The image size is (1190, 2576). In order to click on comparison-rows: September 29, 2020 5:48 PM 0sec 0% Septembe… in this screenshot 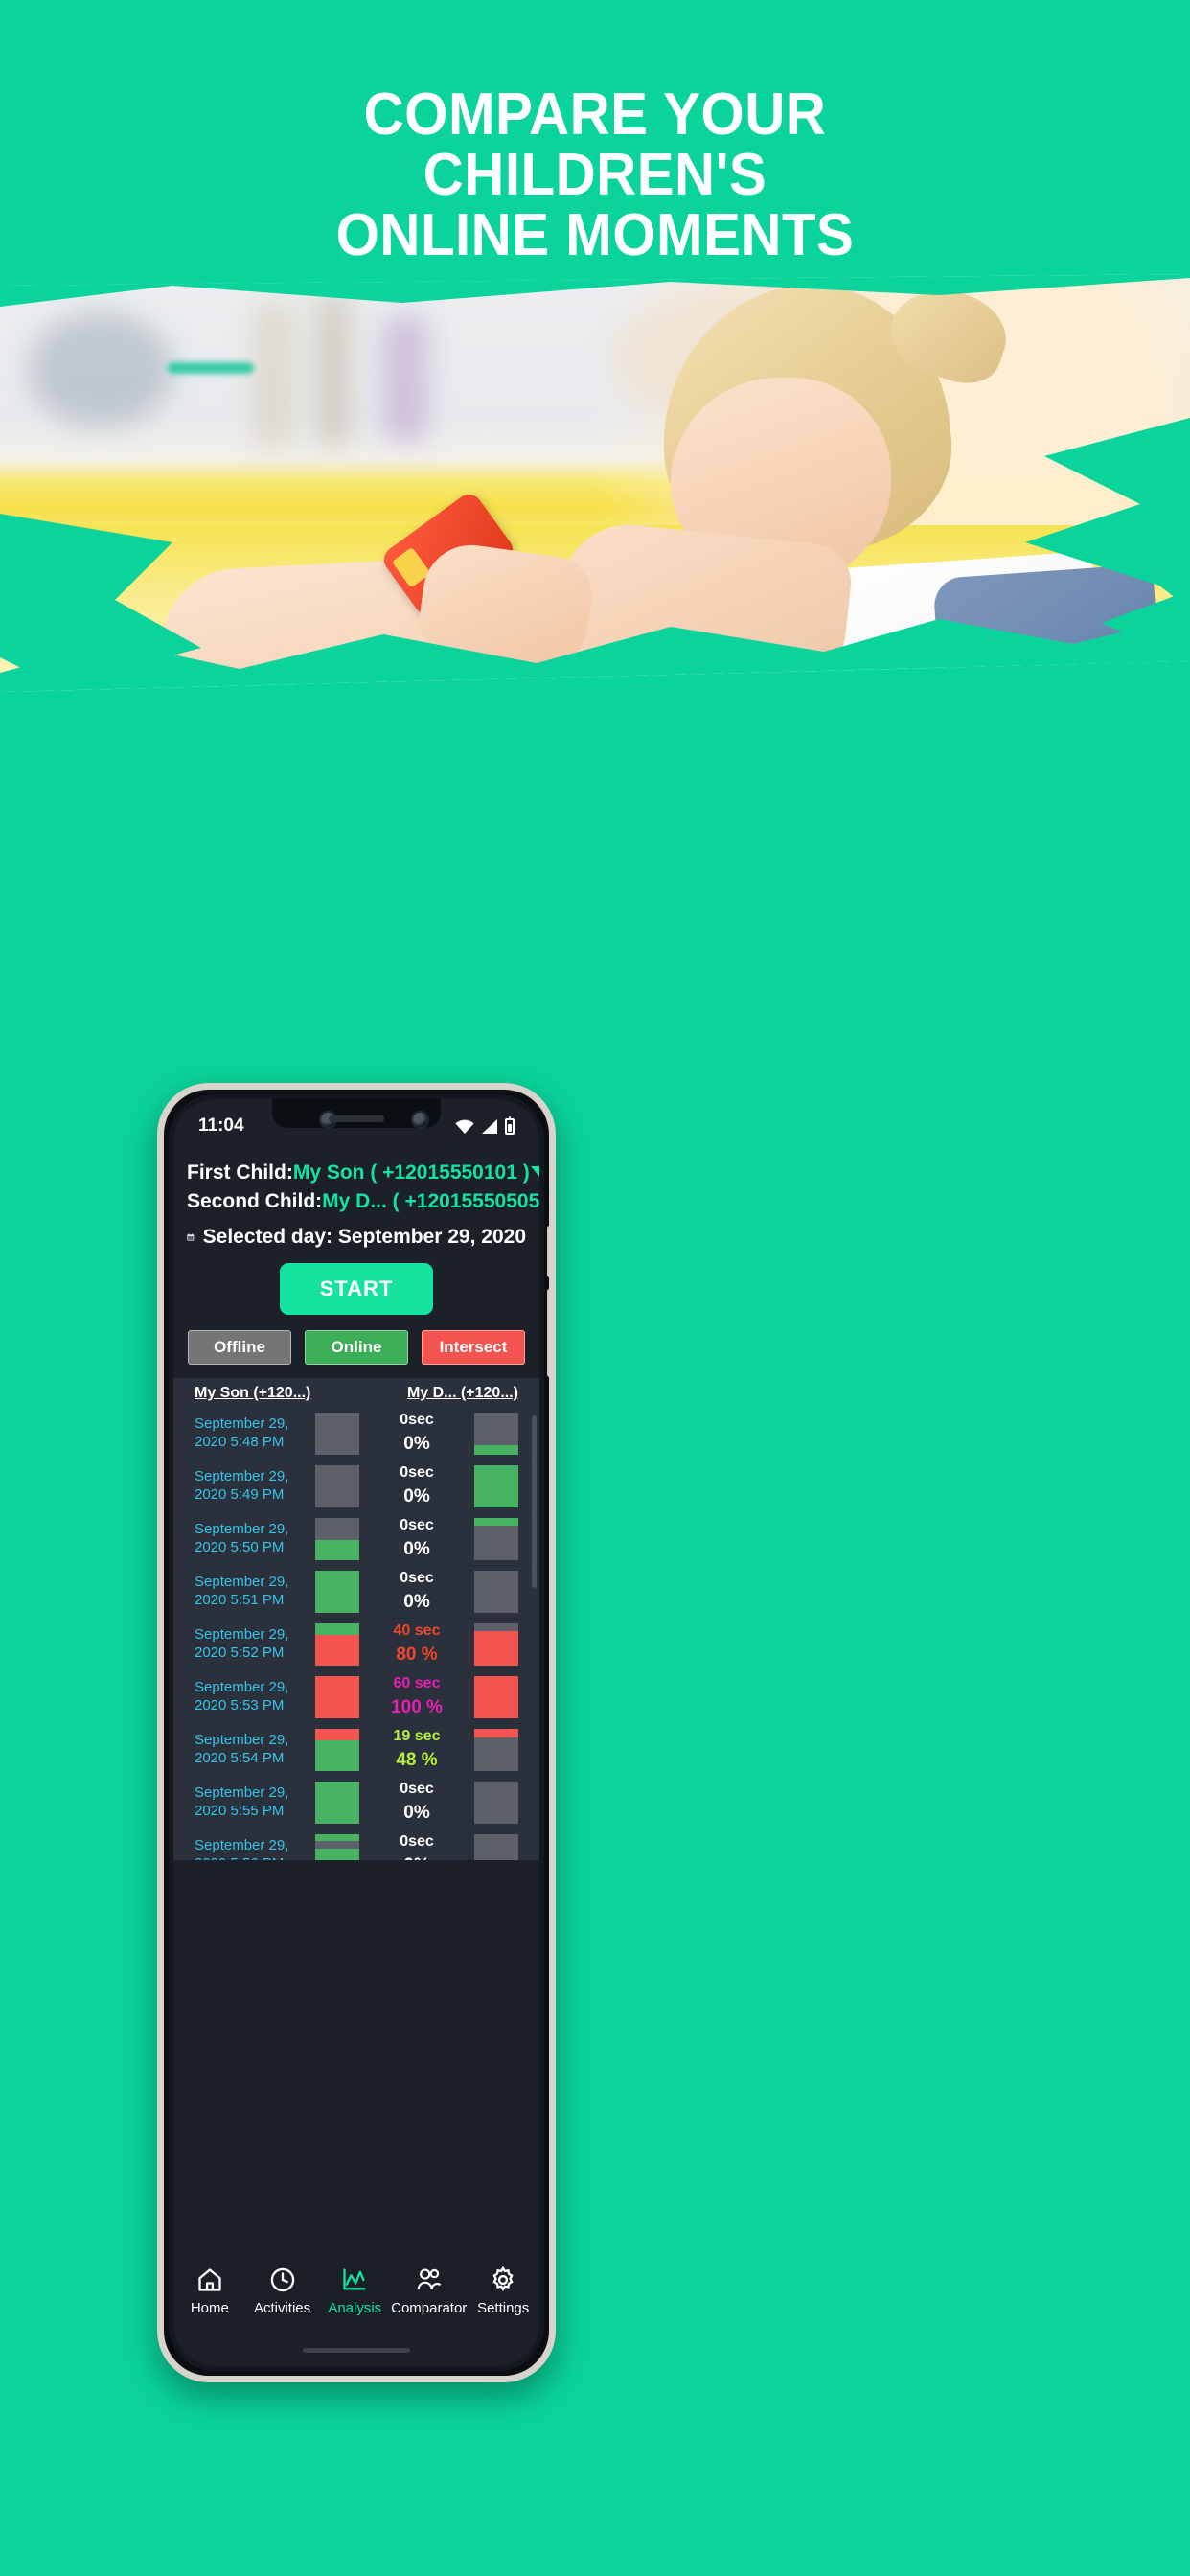, I will do `click(356, 1633)`.